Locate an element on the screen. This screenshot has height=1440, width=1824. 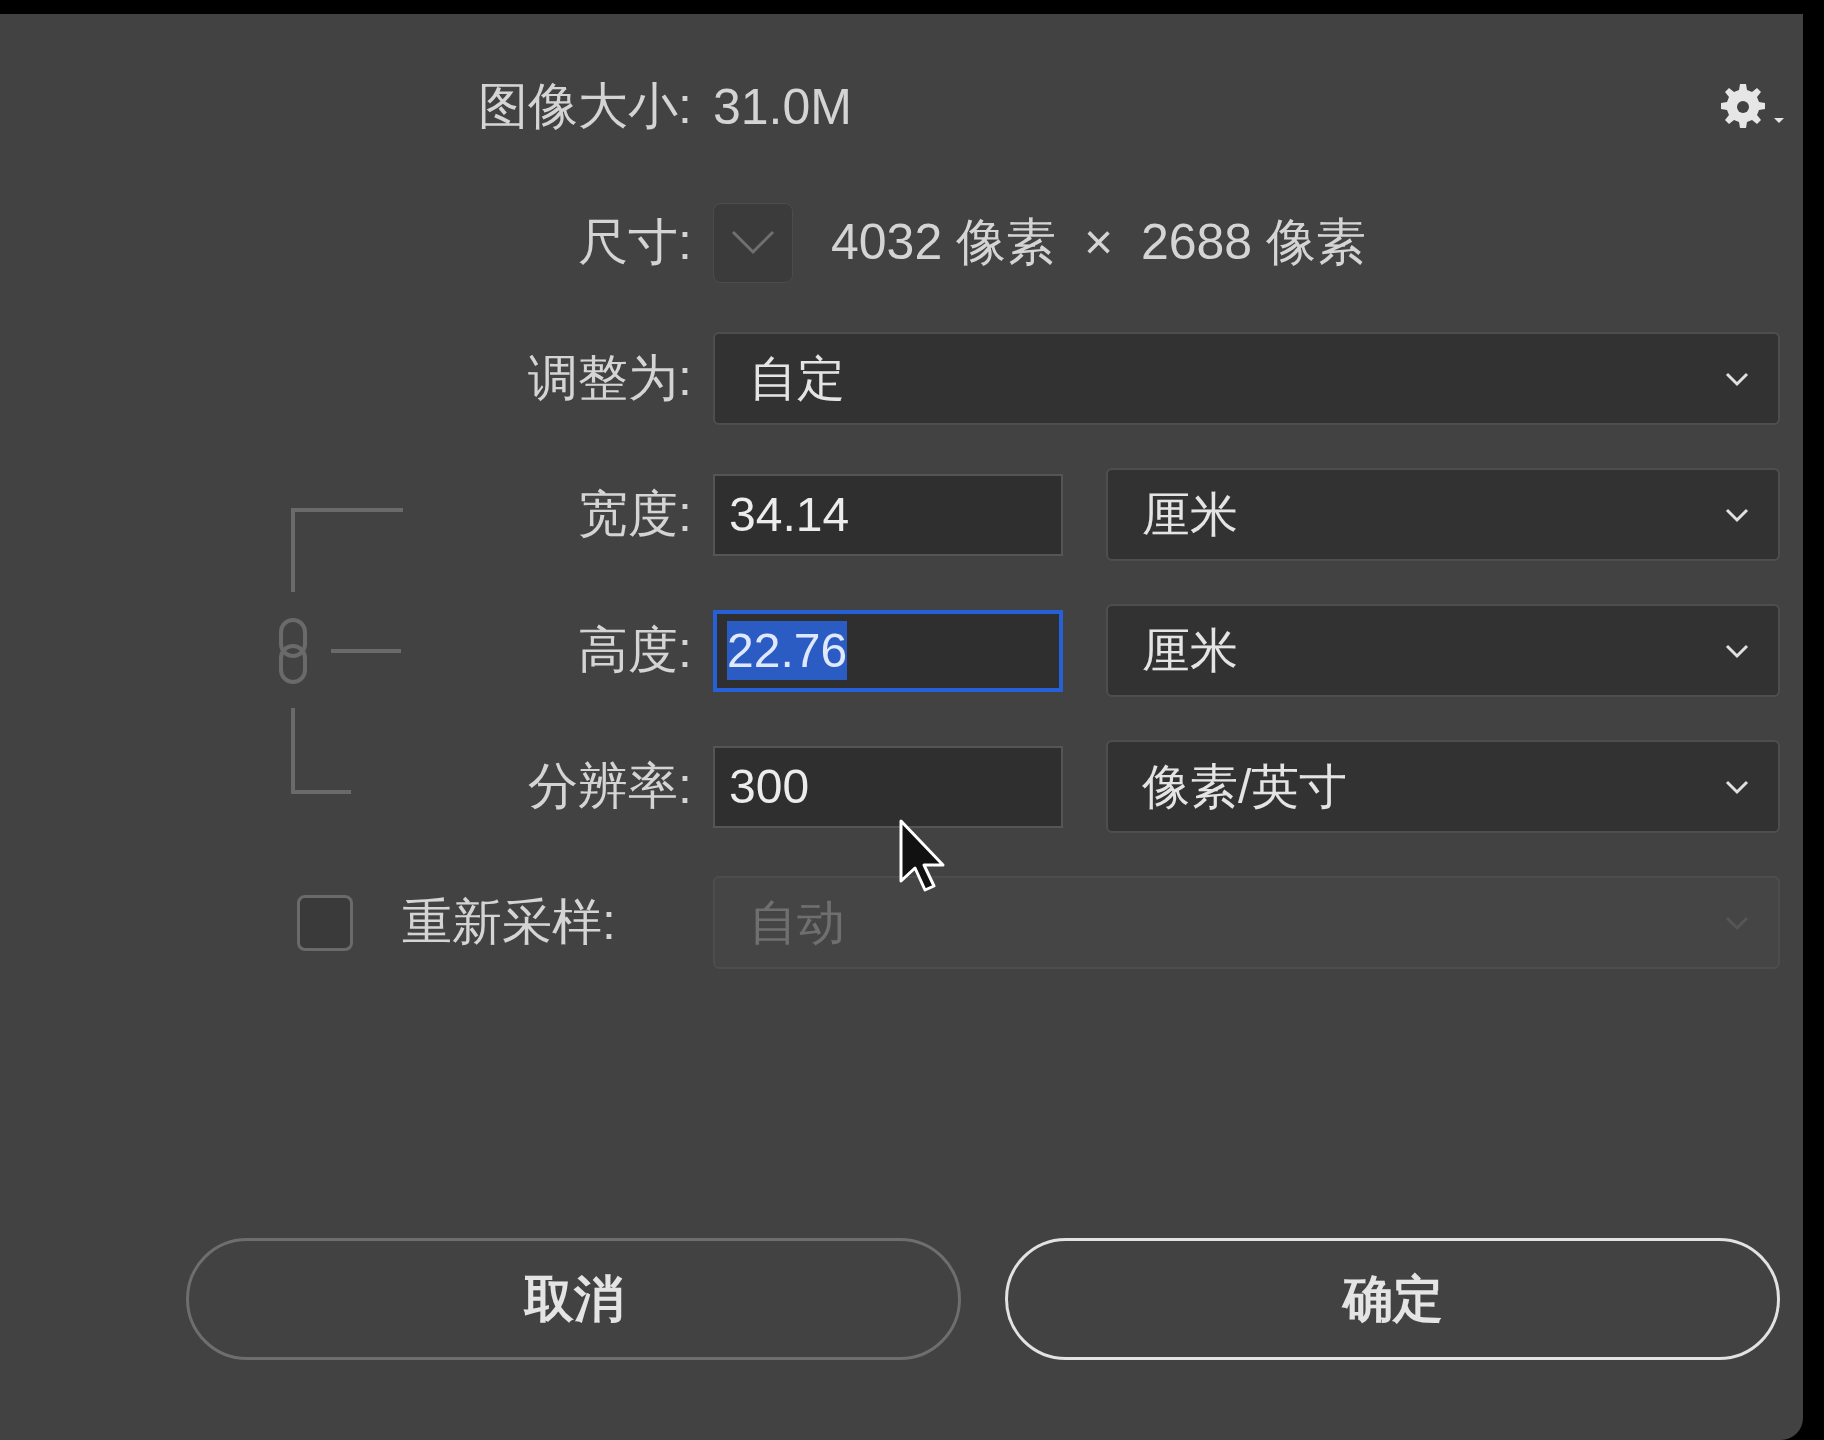
ok-button: 确定 is located at coordinates (1392, 1299).